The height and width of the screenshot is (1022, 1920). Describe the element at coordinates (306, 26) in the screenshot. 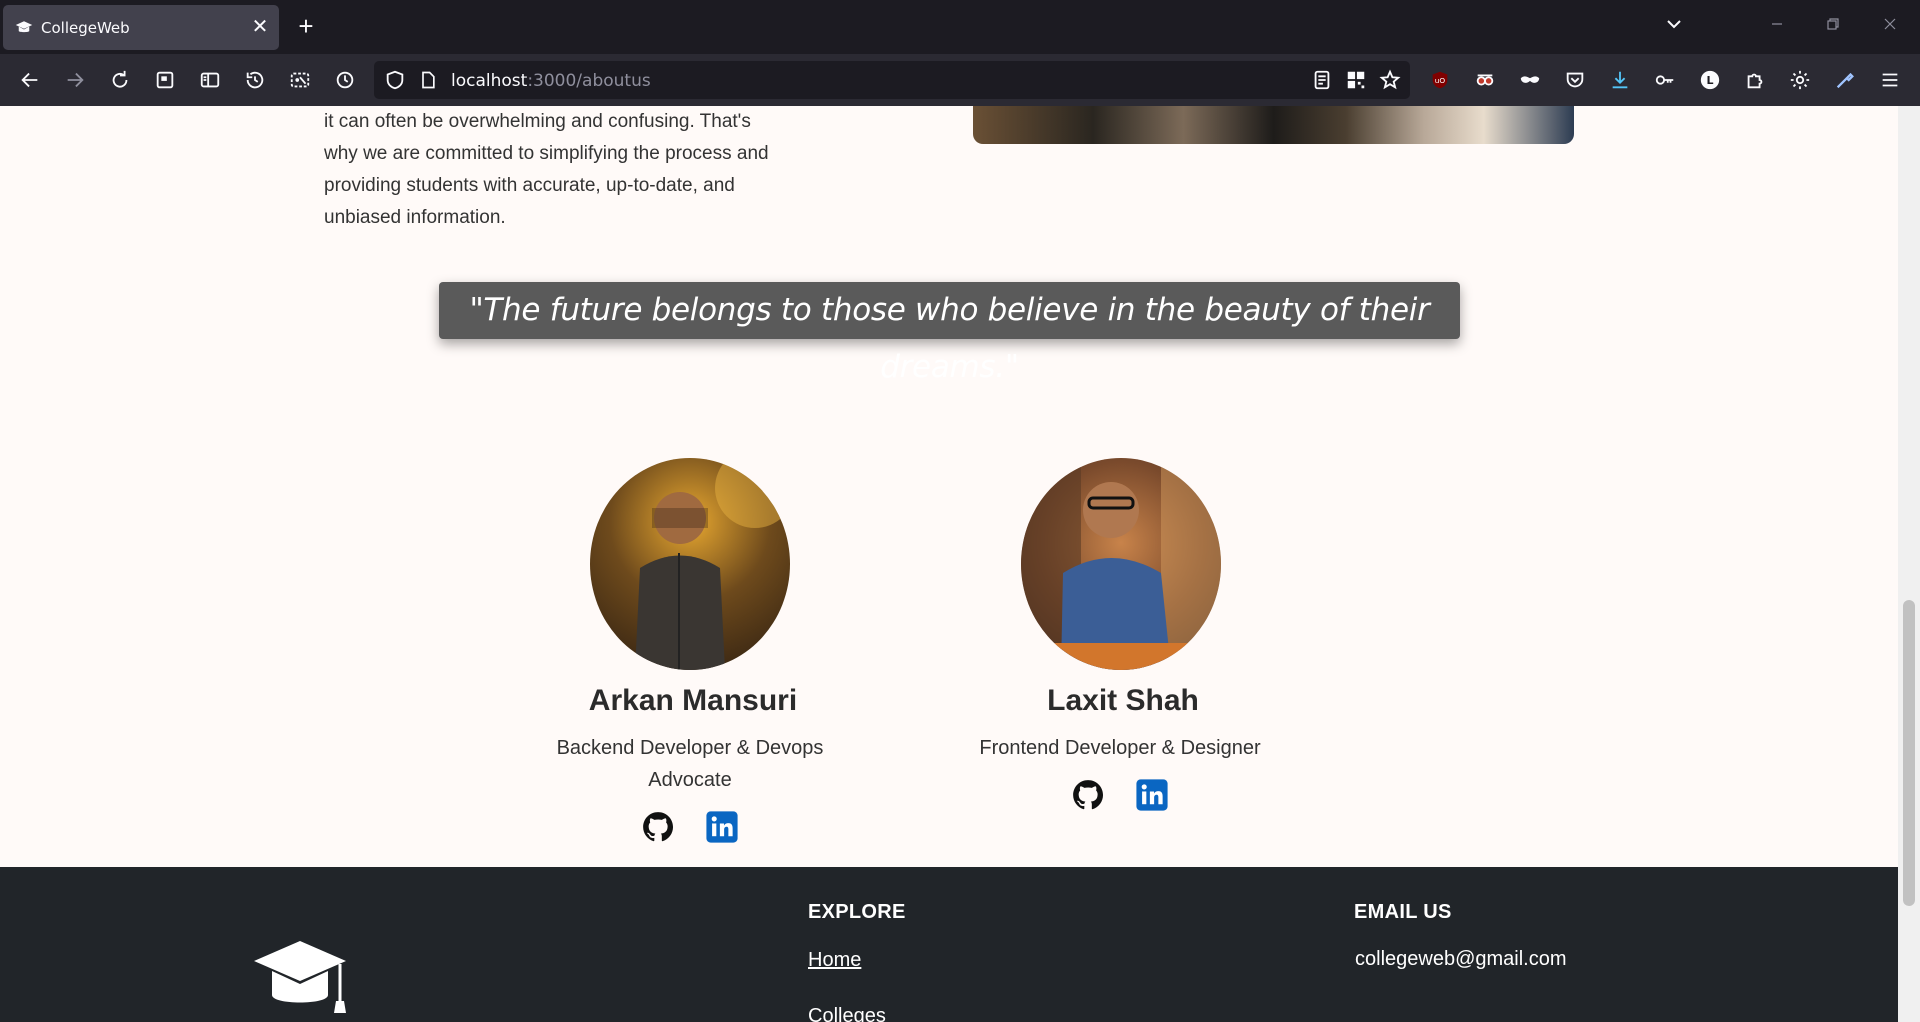

I see `new-tab-button: +` at that location.